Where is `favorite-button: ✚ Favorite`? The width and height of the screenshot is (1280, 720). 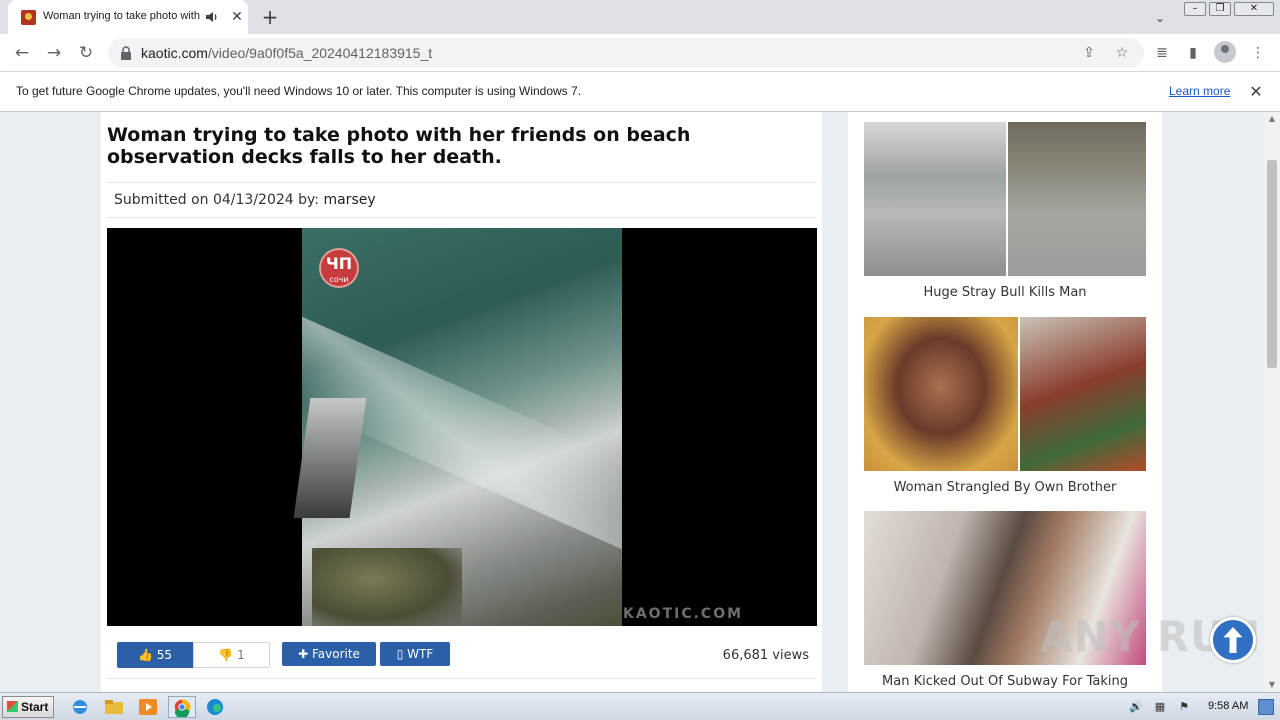
favorite-button: ✚ Favorite is located at coordinates (329, 654).